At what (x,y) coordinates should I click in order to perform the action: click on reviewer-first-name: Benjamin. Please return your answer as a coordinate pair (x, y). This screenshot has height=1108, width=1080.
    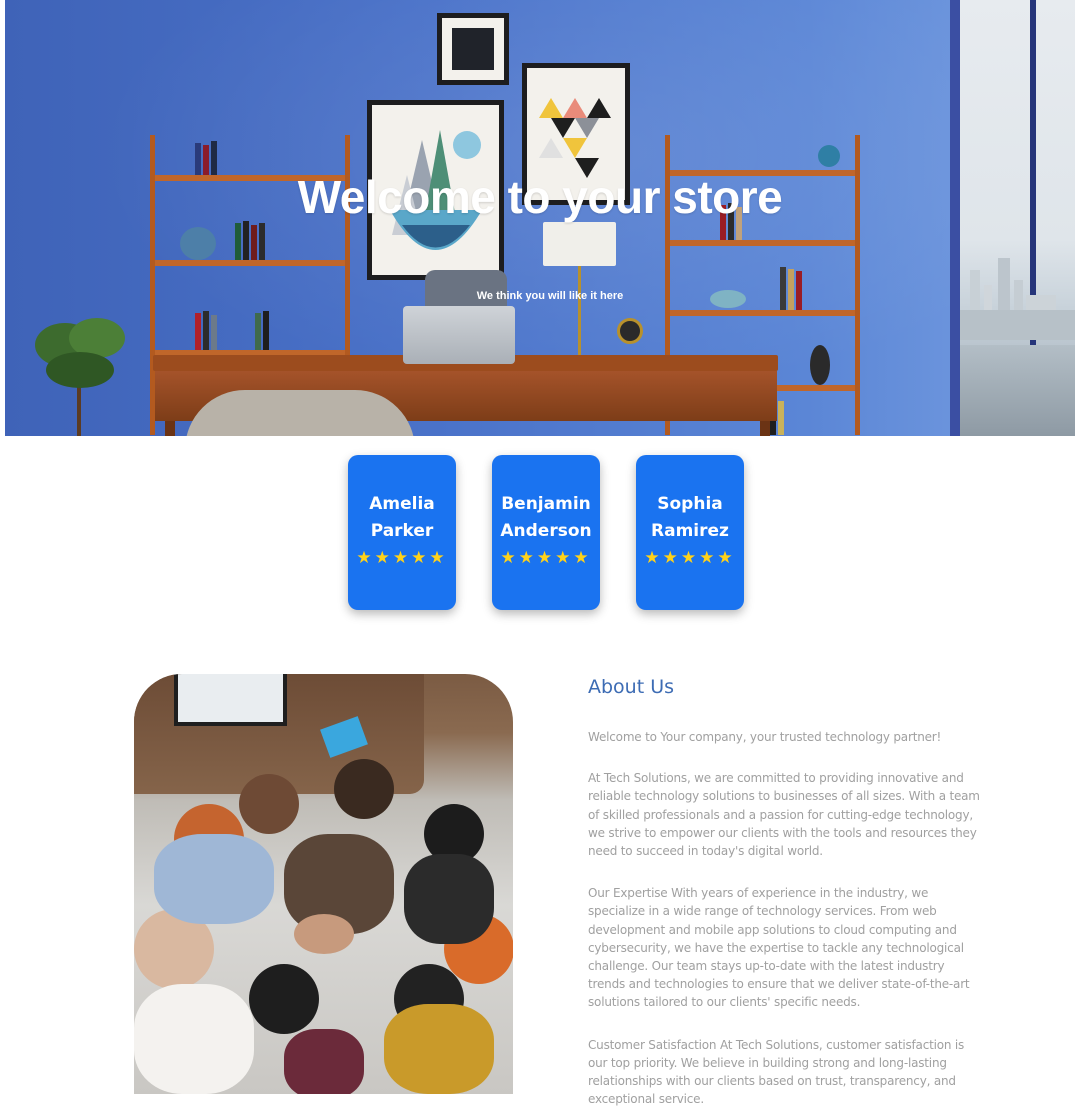
    Looking at the image, I should click on (546, 504).